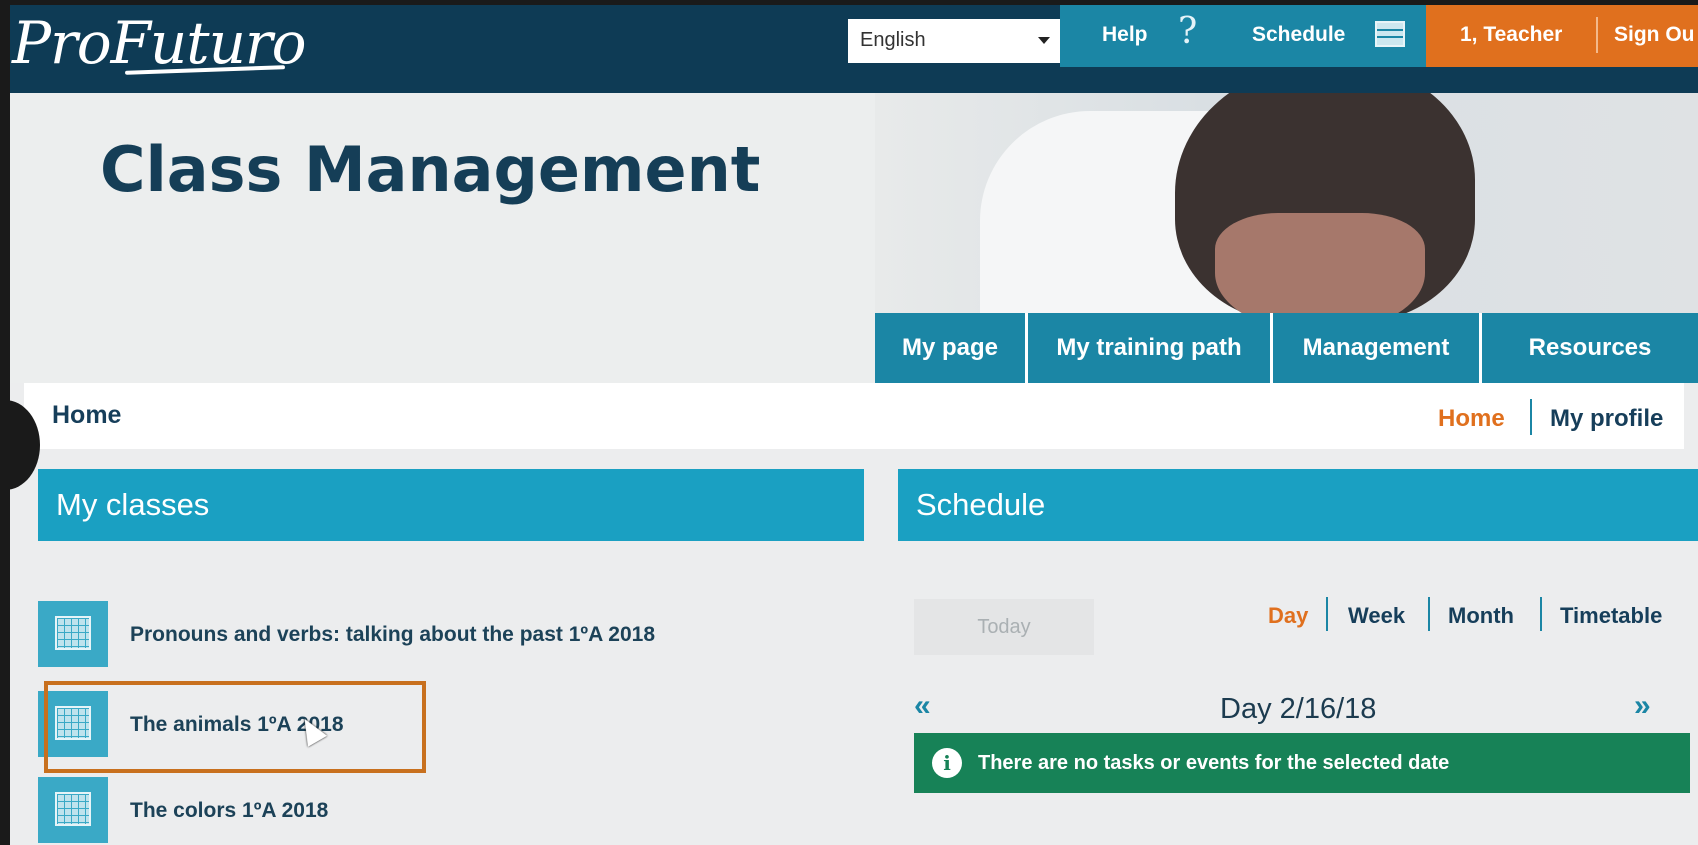 The height and width of the screenshot is (845, 1698). I want to click on user-name: 1, Teacher, so click(1511, 35).